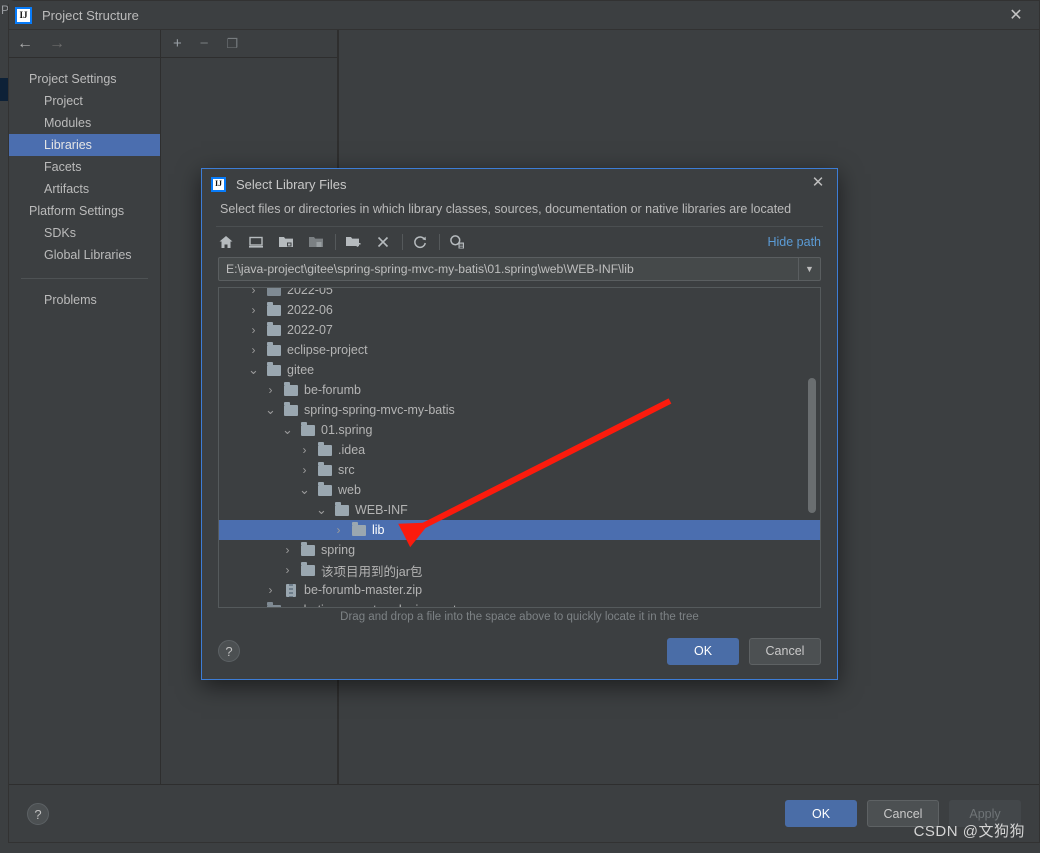 The image size is (1040, 853). I want to click on sidebar-item-sdks: SDKs, so click(84, 233).